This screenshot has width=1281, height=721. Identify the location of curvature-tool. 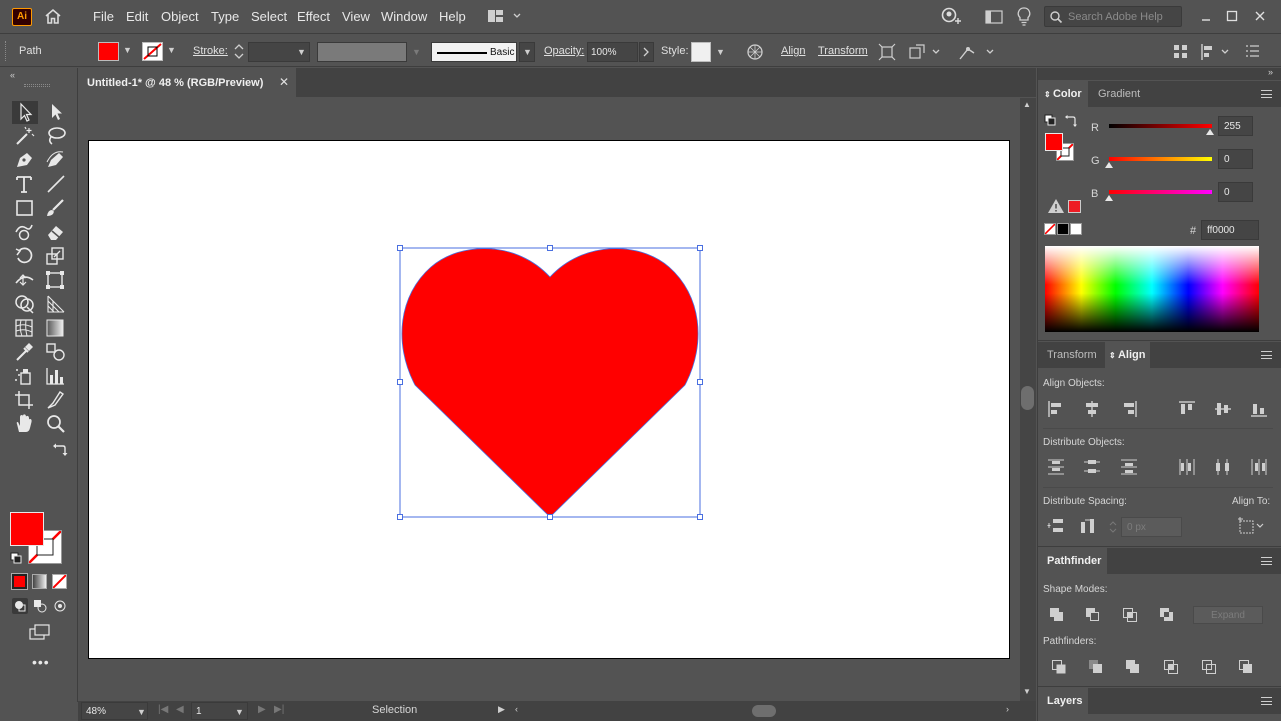
(56, 160).